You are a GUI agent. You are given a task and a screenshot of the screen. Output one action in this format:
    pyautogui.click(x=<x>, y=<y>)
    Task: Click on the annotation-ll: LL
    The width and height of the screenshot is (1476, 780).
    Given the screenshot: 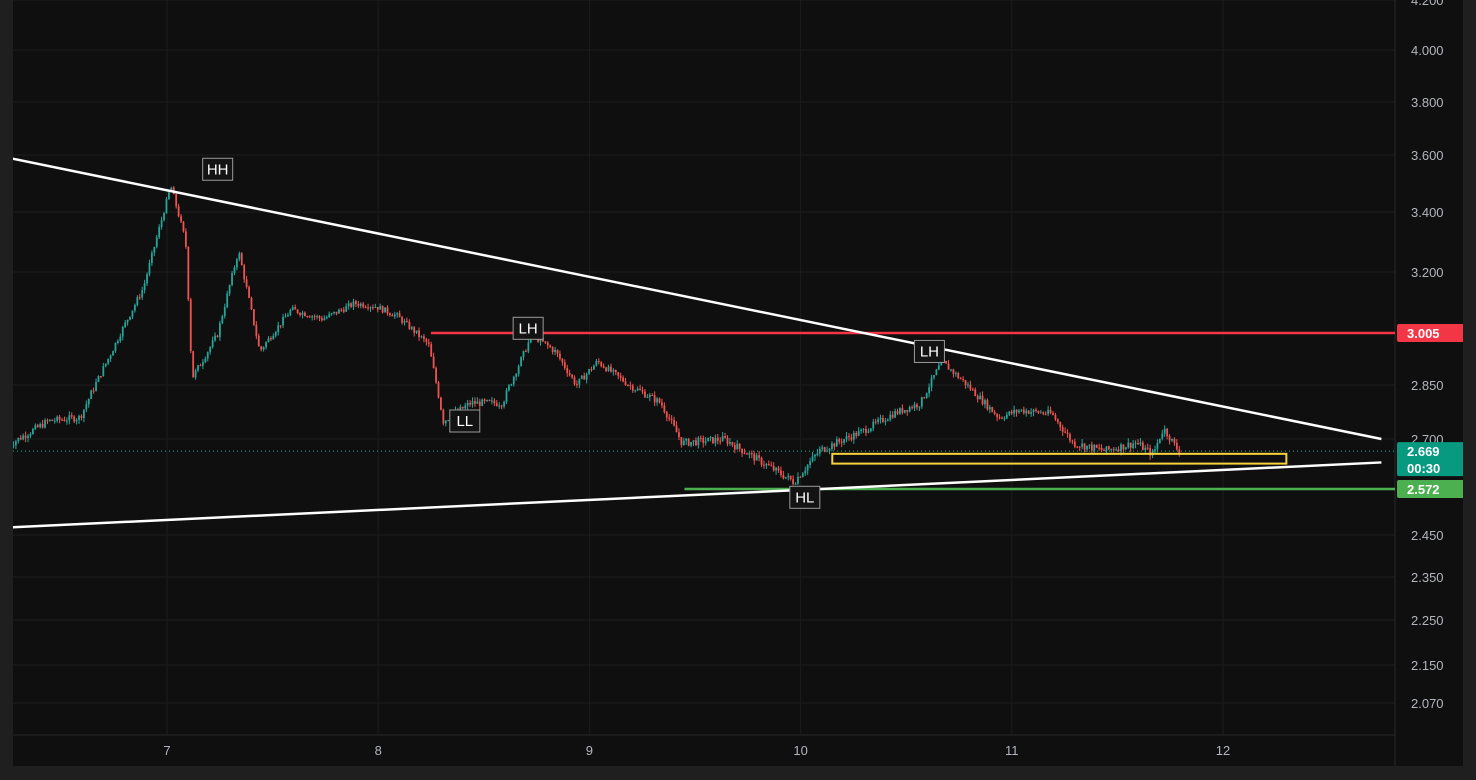 What is the action you would take?
    pyautogui.click(x=465, y=421)
    